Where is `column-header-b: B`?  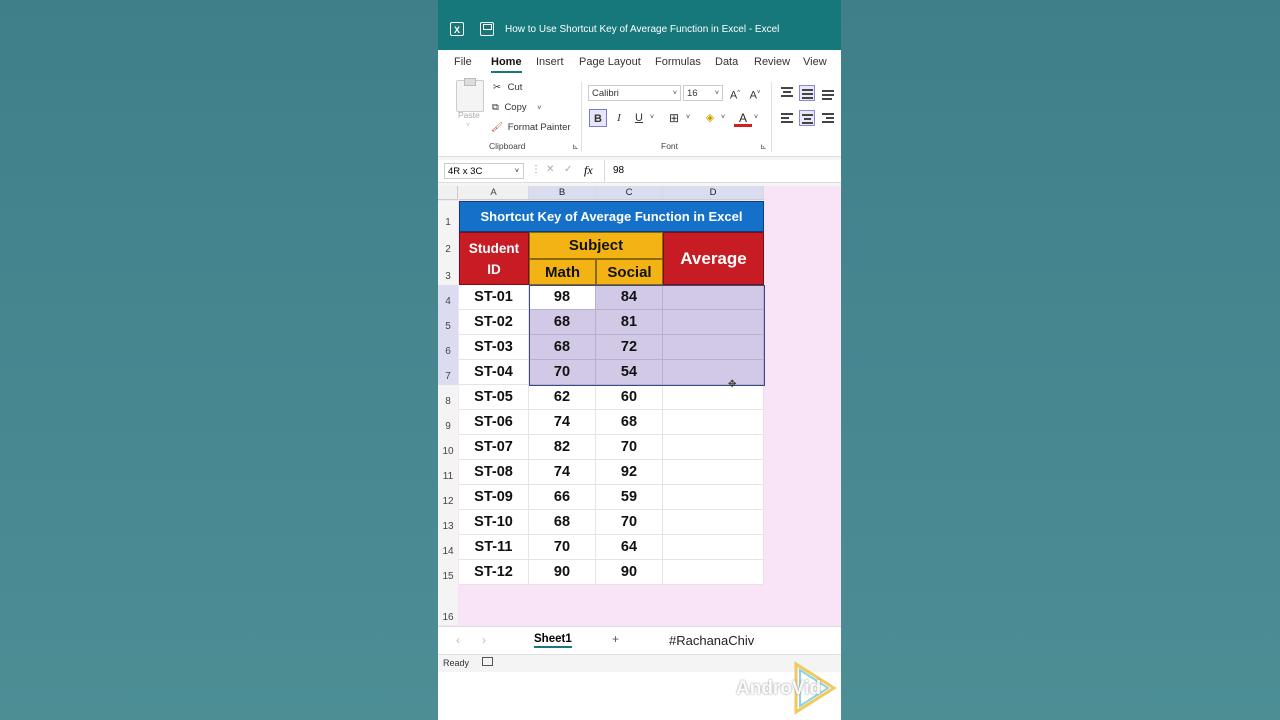 column-header-b: B is located at coordinates (562, 193).